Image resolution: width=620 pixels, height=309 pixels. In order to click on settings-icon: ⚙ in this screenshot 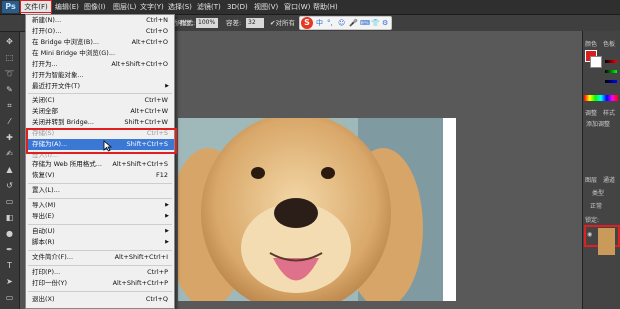, I will do `click(385, 23)`.